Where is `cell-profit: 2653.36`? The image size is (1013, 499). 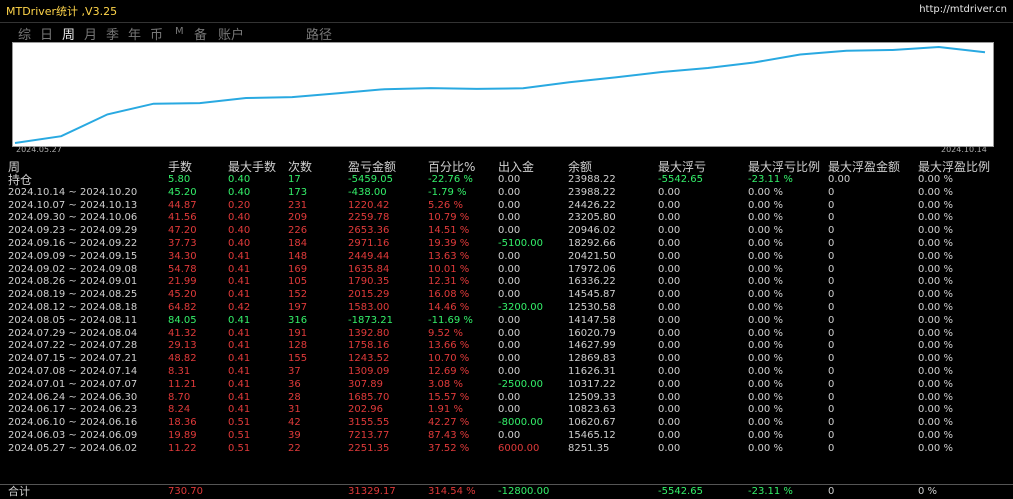
cell-profit: 2653.36 is located at coordinates (369, 231).